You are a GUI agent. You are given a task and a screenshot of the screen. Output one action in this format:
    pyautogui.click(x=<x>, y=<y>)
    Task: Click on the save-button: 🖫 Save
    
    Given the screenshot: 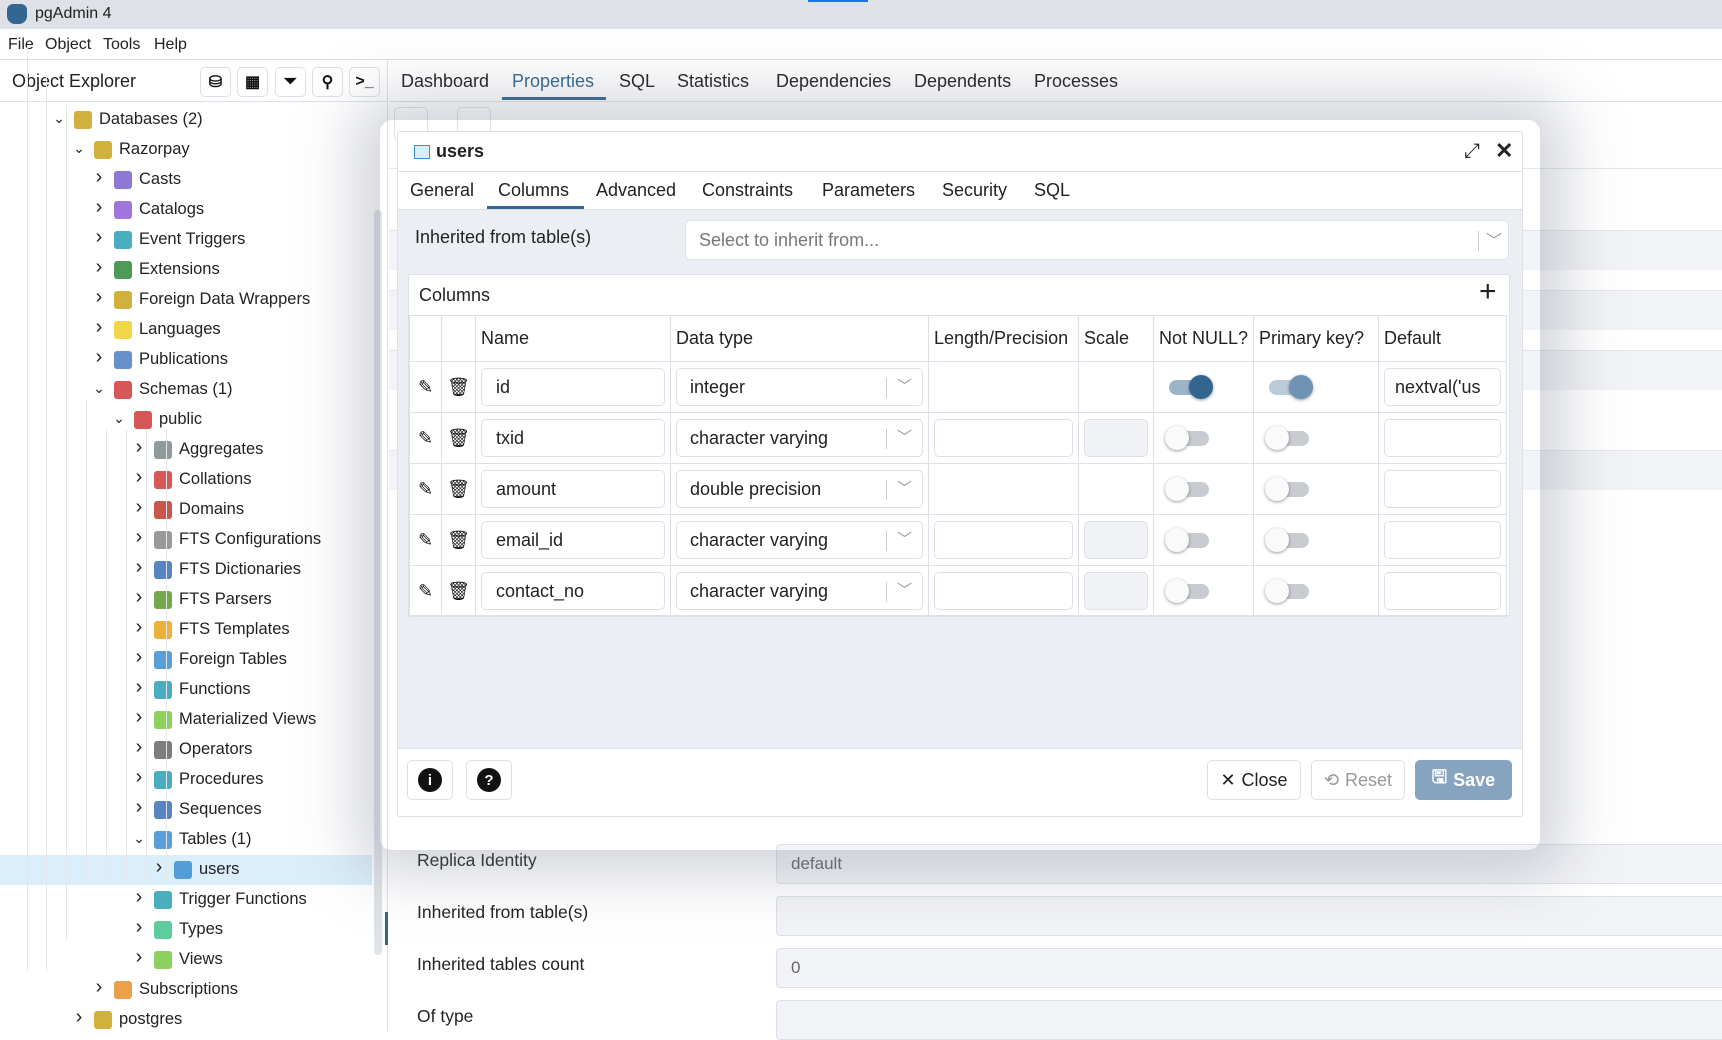 What is the action you would take?
    pyautogui.click(x=1463, y=780)
    